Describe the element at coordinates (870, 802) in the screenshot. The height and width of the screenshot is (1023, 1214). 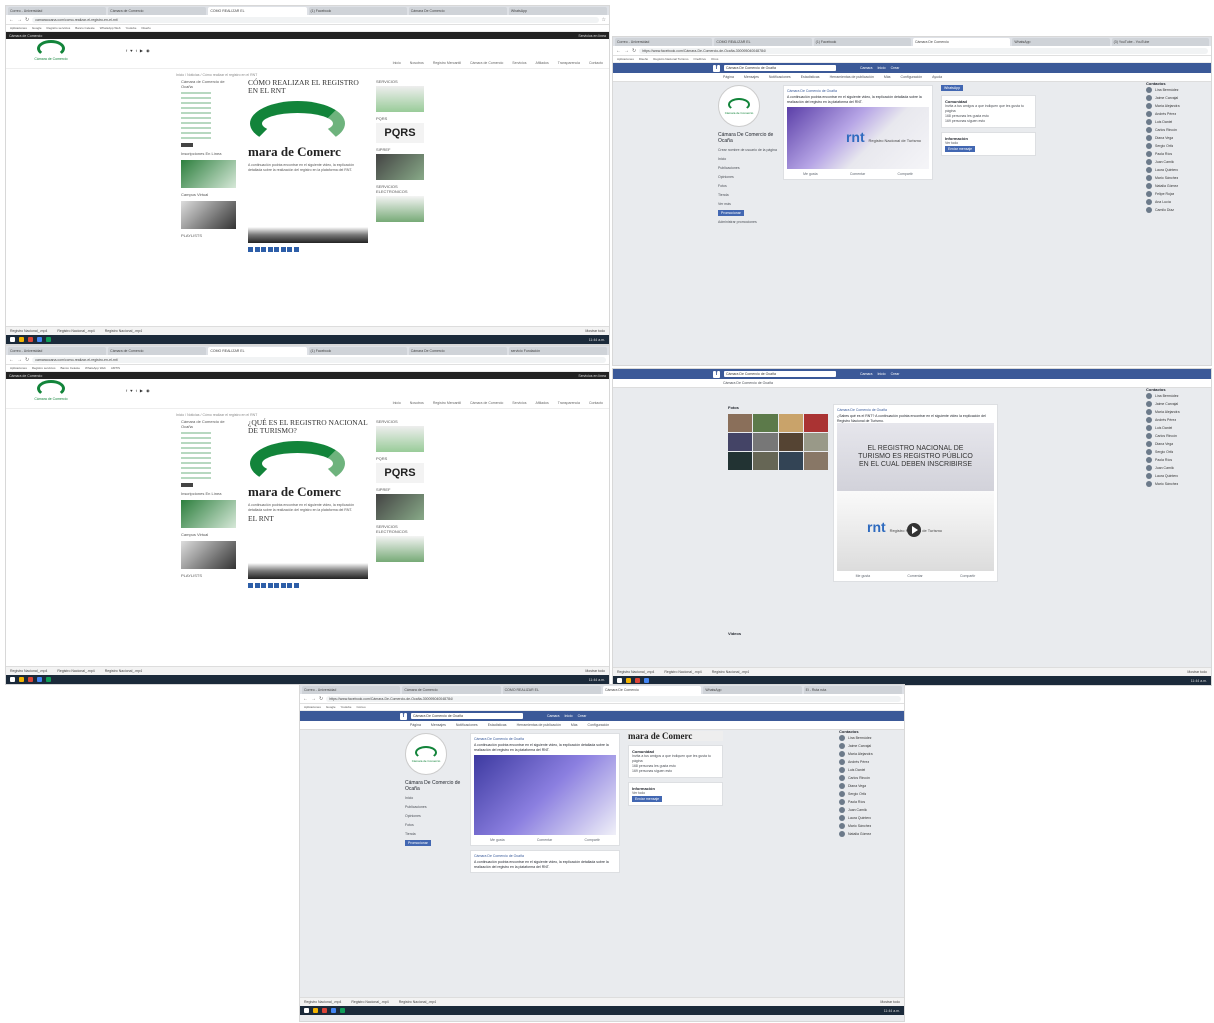
I see `contact-row: Paola Ríos` at that location.